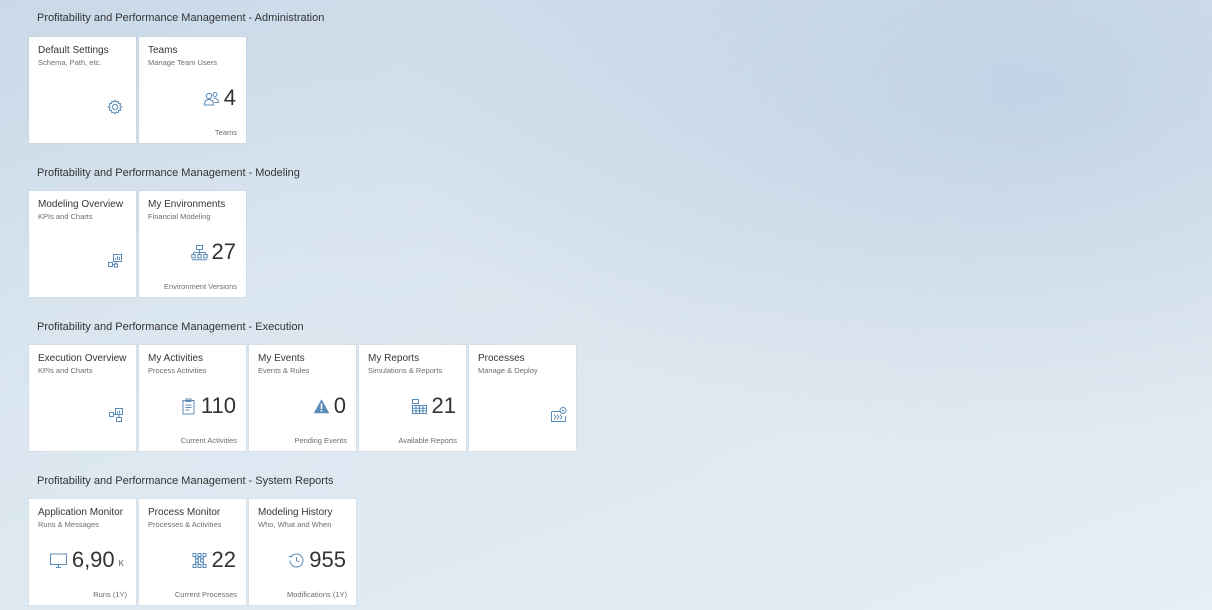 This screenshot has width=1212, height=610. I want to click on tile-subtitle: Simulations & Reports, so click(405, 370).